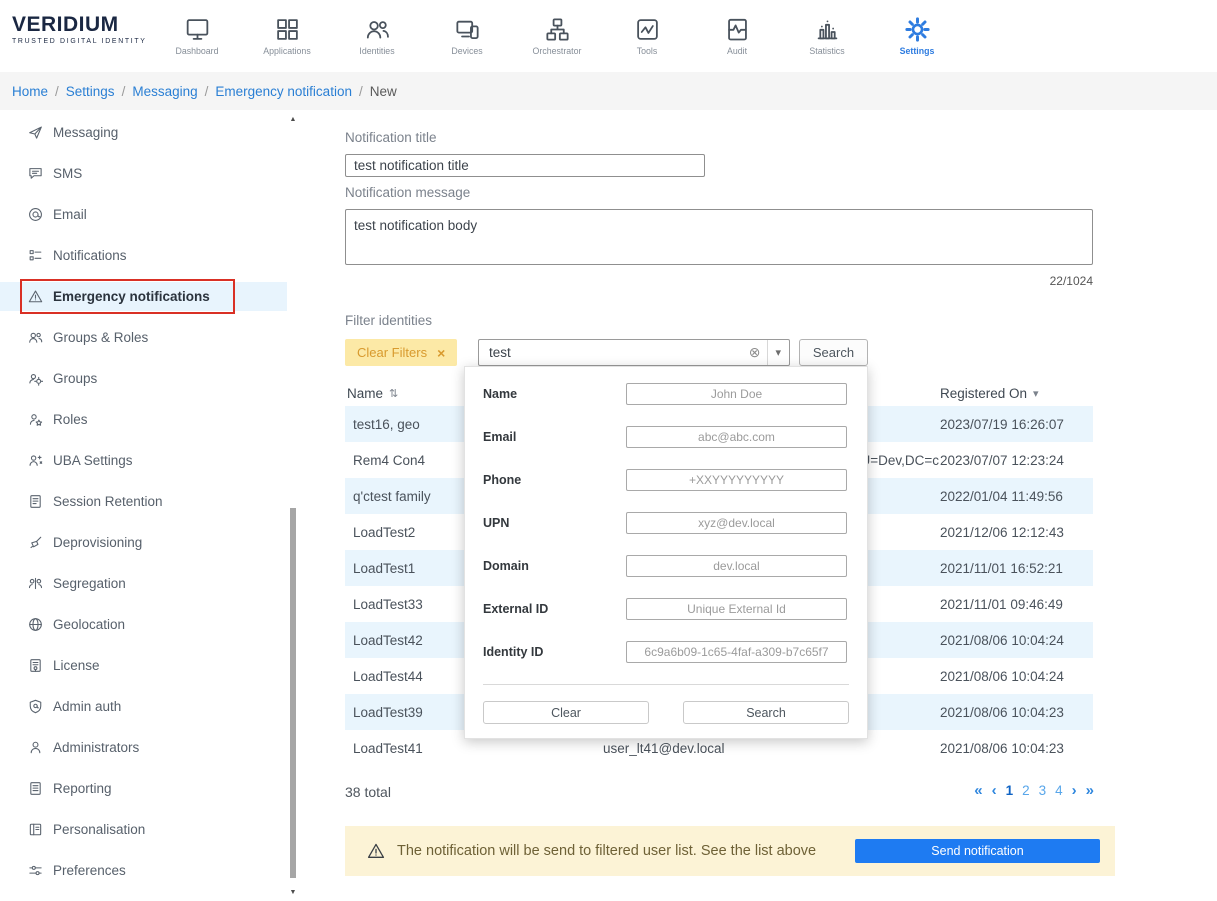 Image resolution: width=1217 pixels, height=901 pixels. I want to click on identities-icon, so click(377, 29).